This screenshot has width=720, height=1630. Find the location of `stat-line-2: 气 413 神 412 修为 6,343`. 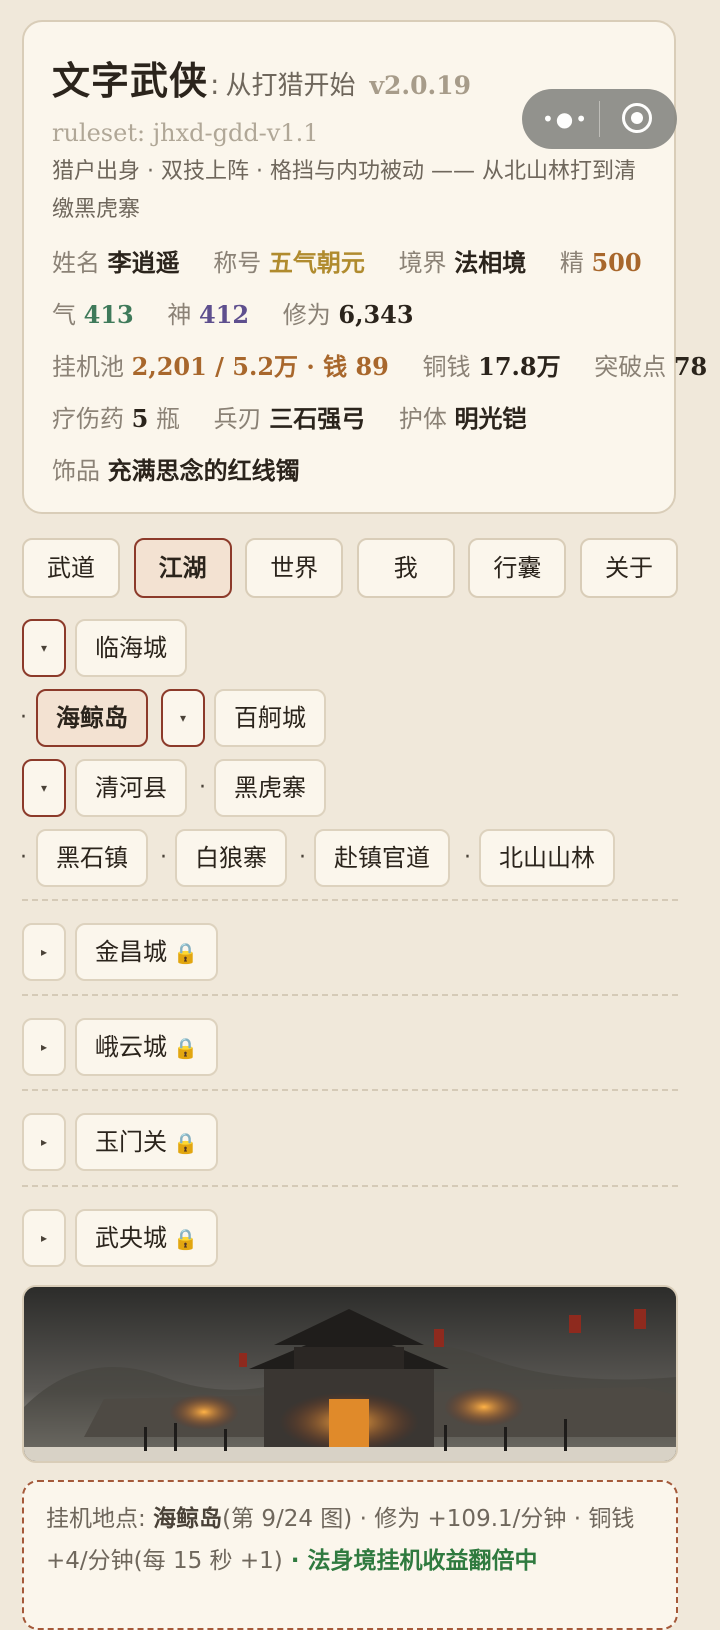

stat-line-2: 气 413 神 412 修为 6,343 is located at coordinates (349, 315).